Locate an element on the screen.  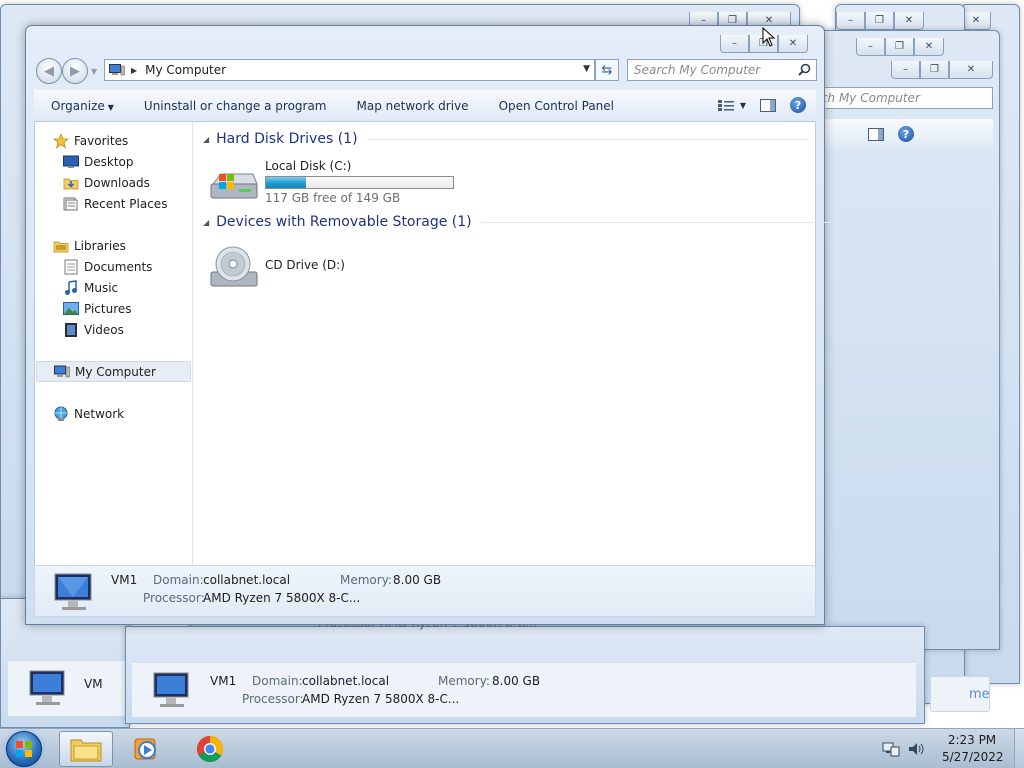
organize-button: Organize ▼ is located at coordinates (81, 106).